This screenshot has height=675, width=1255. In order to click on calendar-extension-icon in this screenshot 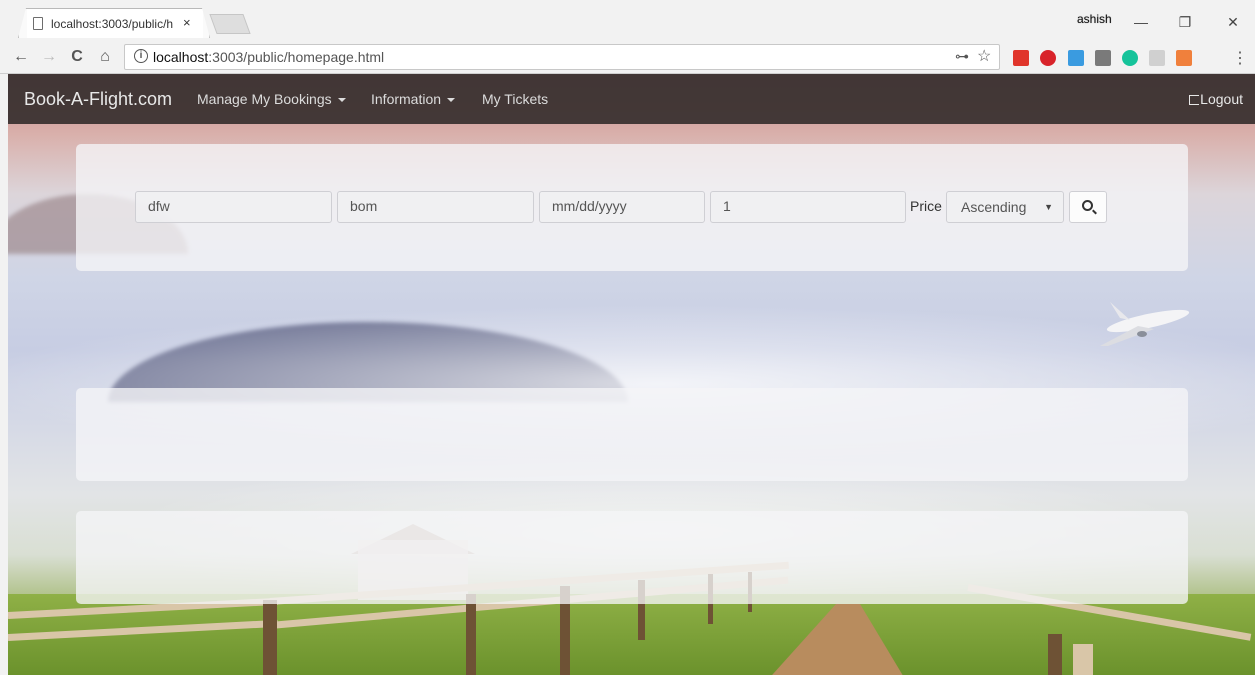, I will do `click(1076, 58)`.